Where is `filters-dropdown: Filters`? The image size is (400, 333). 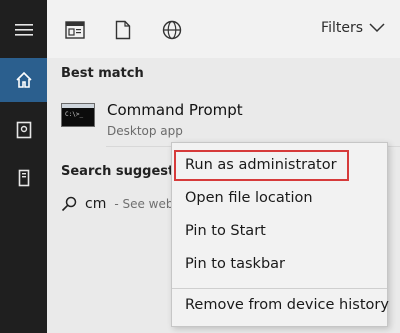
filters-dropdown: Filters is located at coordinates (353, 28).